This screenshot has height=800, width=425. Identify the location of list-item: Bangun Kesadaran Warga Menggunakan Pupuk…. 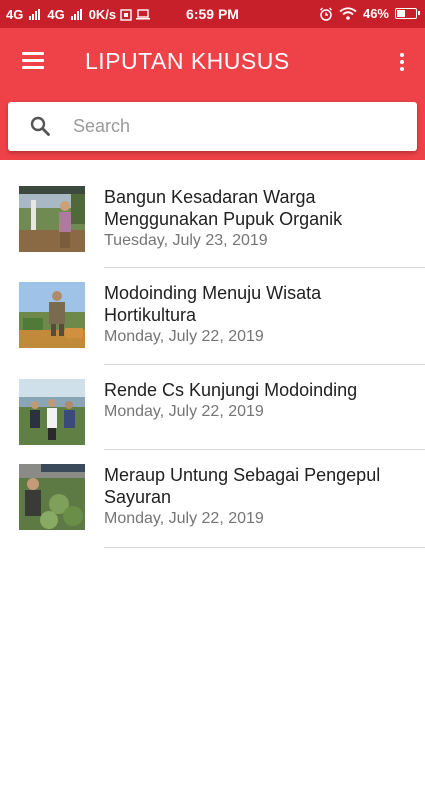
(212, 220).